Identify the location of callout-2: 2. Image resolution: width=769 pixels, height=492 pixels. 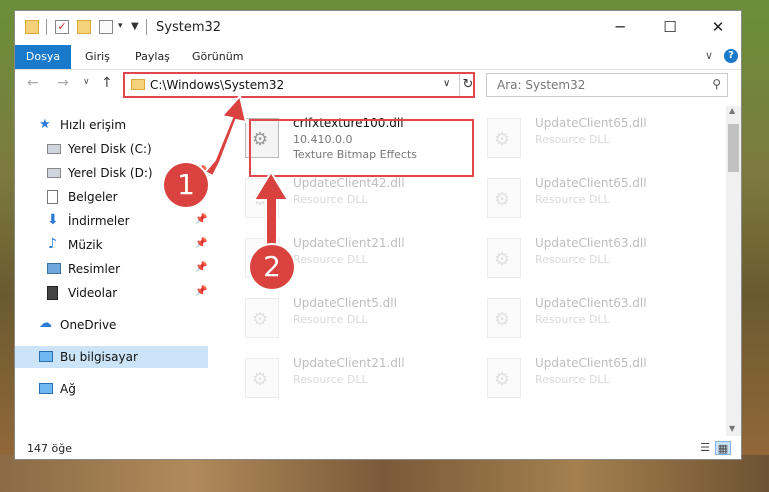
(272, 267).